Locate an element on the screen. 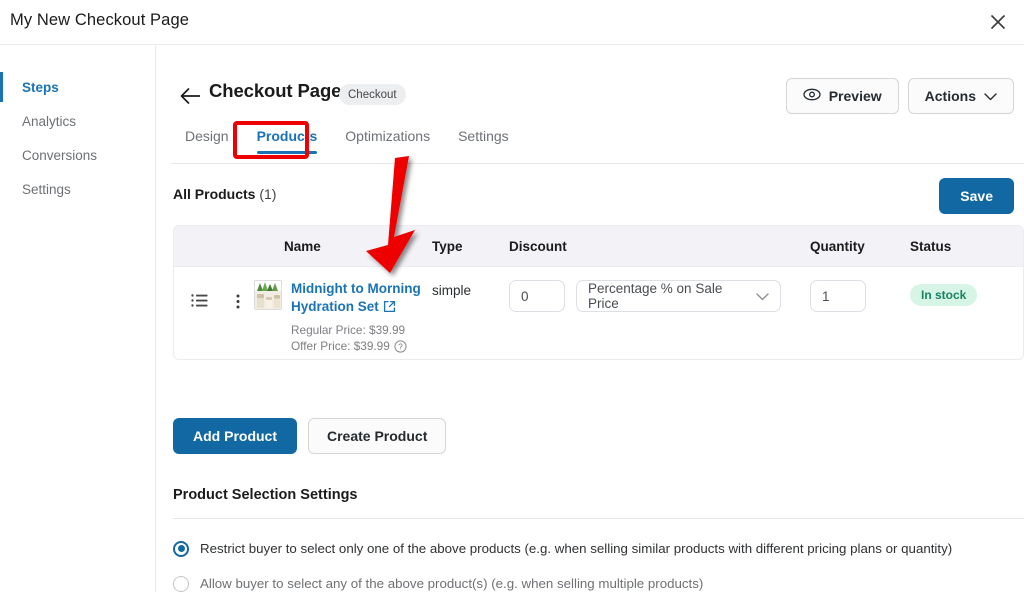  window-titlebar: My New Checkout Page is located at coordinates (512, 22).